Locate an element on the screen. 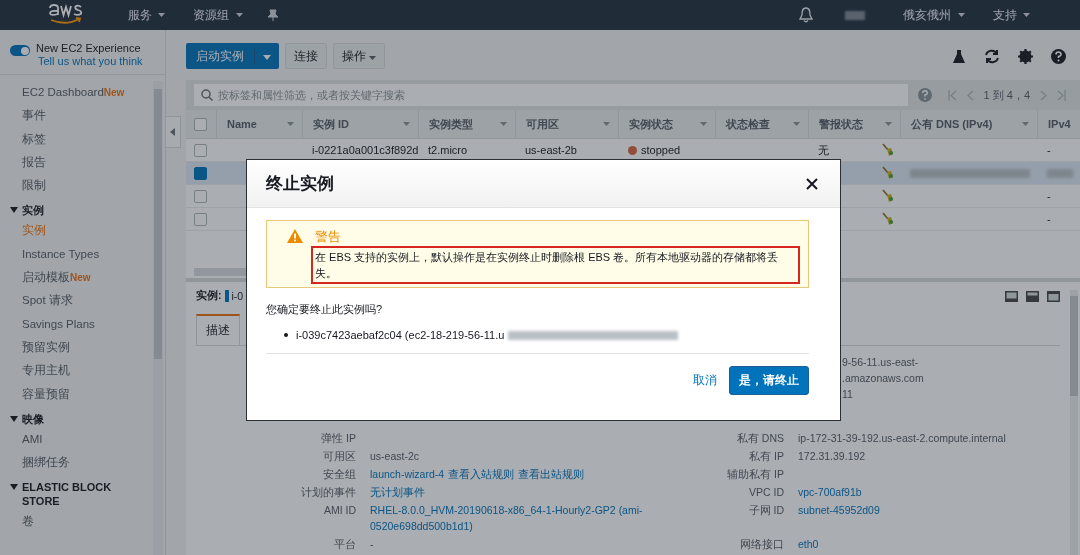 The image size is (1080, 555). nav-item: 启动模板New is located at coordinates (87, 278).